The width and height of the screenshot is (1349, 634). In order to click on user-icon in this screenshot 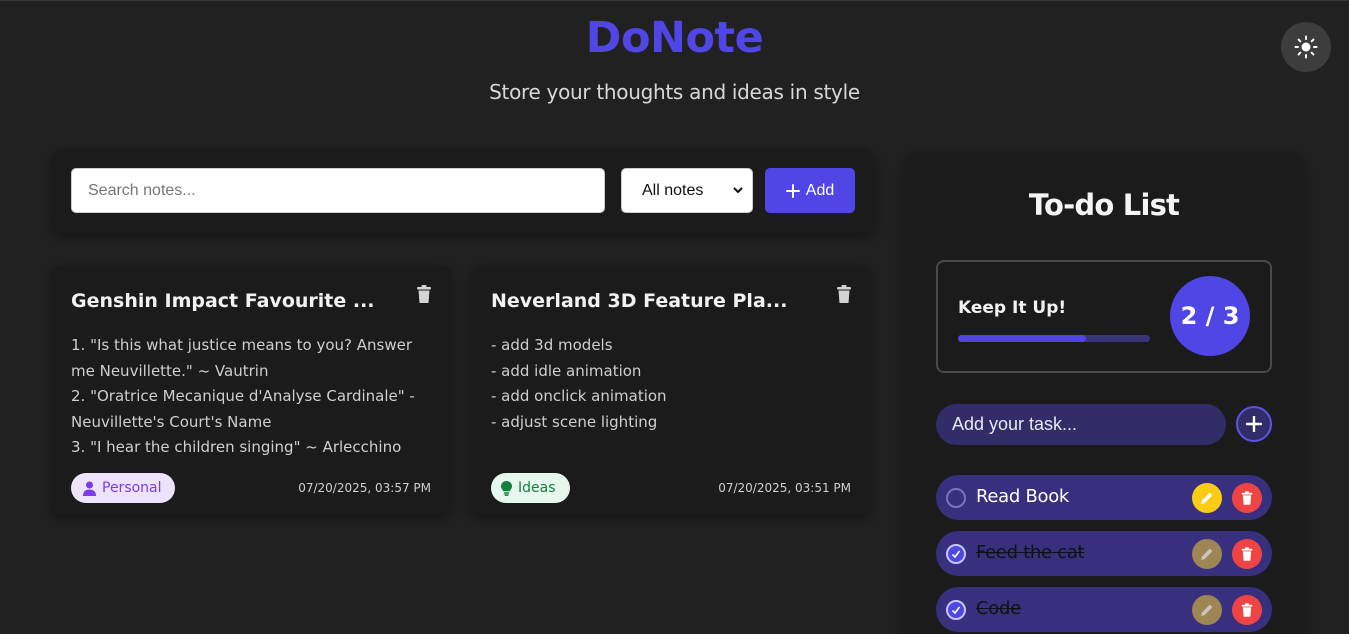, I will do `click(89, 488)`.